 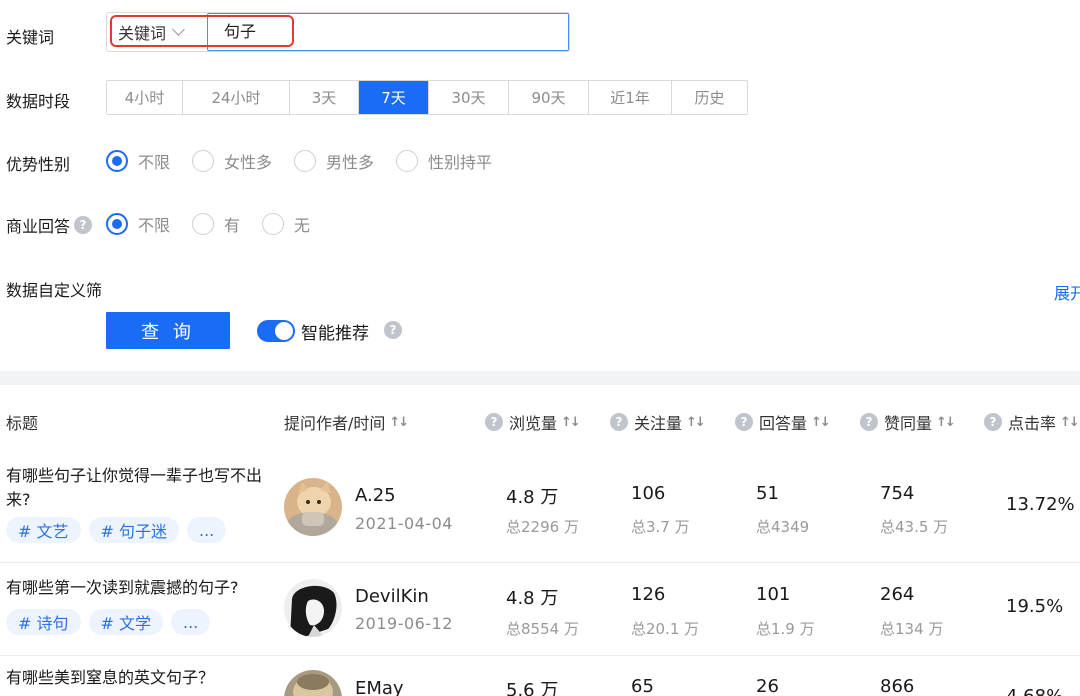 I want to click on commercial-radio-group: 不限 有 无, so click(x=219, y=224).